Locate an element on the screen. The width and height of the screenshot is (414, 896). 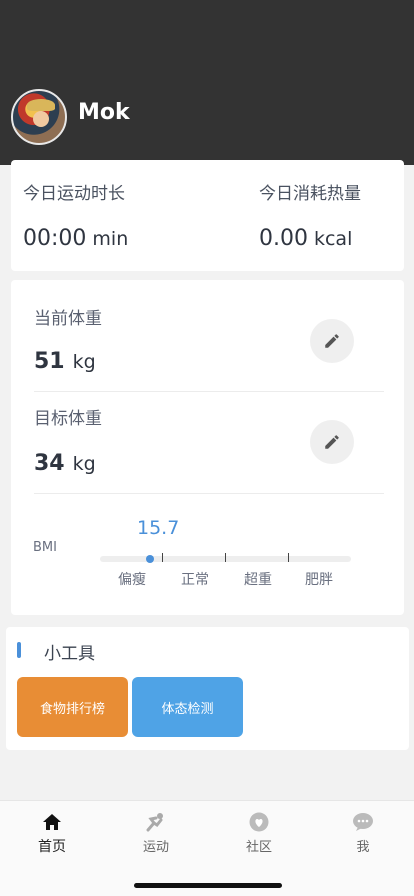
tab-community-label: 社区 is located at coordinates (258, 847).